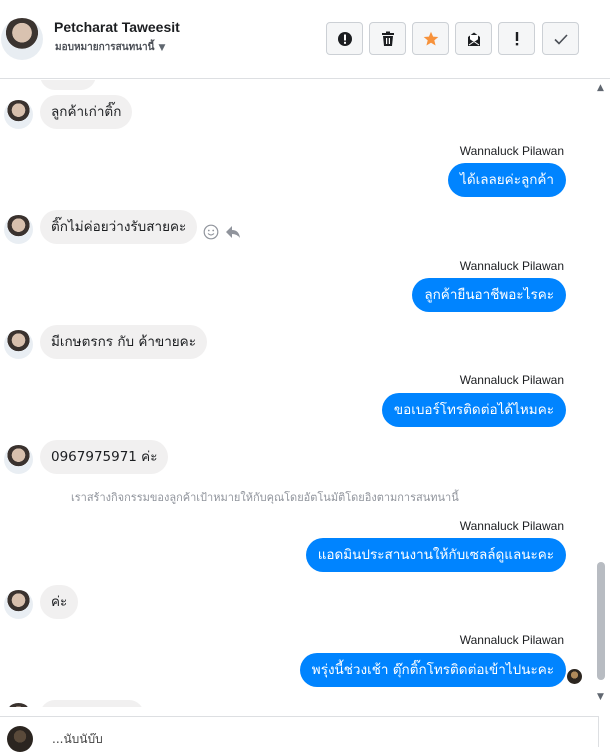 The width and height of the screenshot is (610, 752). I want to click on star-icon, so click(430, 38).